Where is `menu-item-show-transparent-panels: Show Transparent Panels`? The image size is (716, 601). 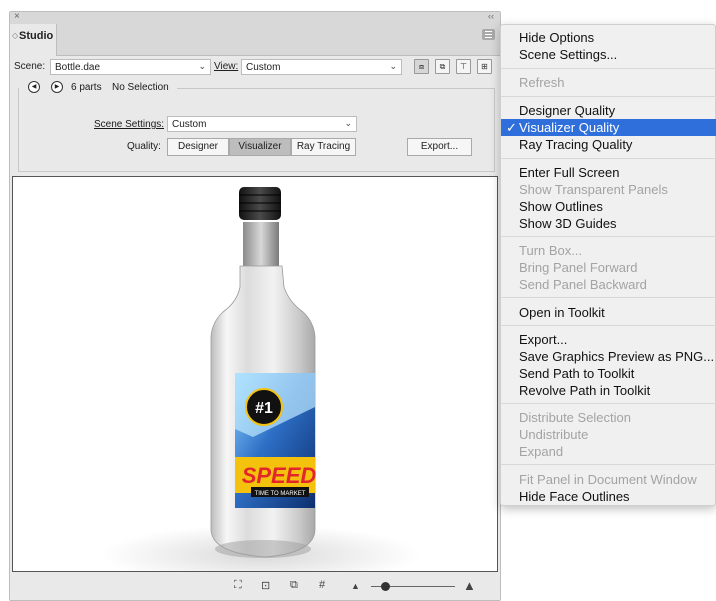
menu-item-show-transparent-panels: Show Transparent Panels is located at coordinates (608, 189).